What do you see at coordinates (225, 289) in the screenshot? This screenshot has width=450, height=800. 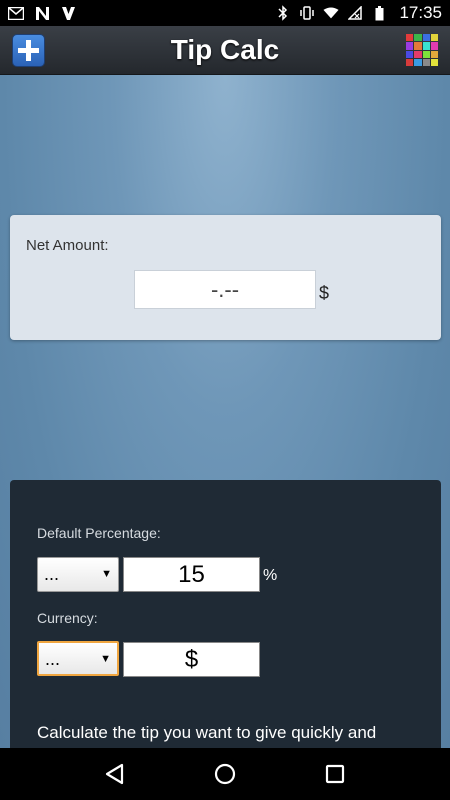 I see `net-amount-input: -.--` at bounding box center [225, 289].